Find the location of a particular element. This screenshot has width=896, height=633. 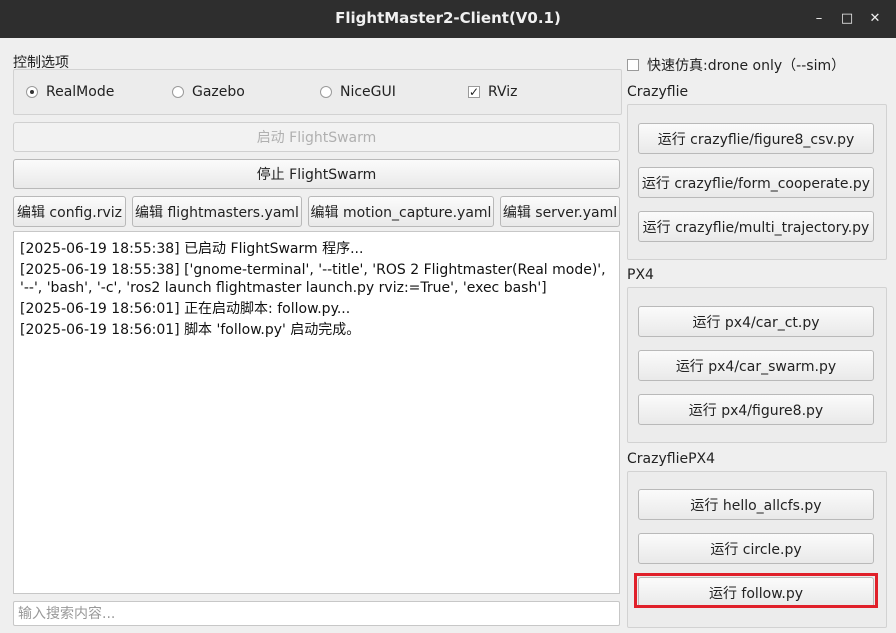

radio-realmode: RealMode is located at coordinates (70, 92).